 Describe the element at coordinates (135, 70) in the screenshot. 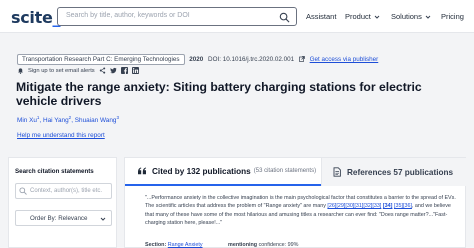

I see `linkedin-icon` at that location.